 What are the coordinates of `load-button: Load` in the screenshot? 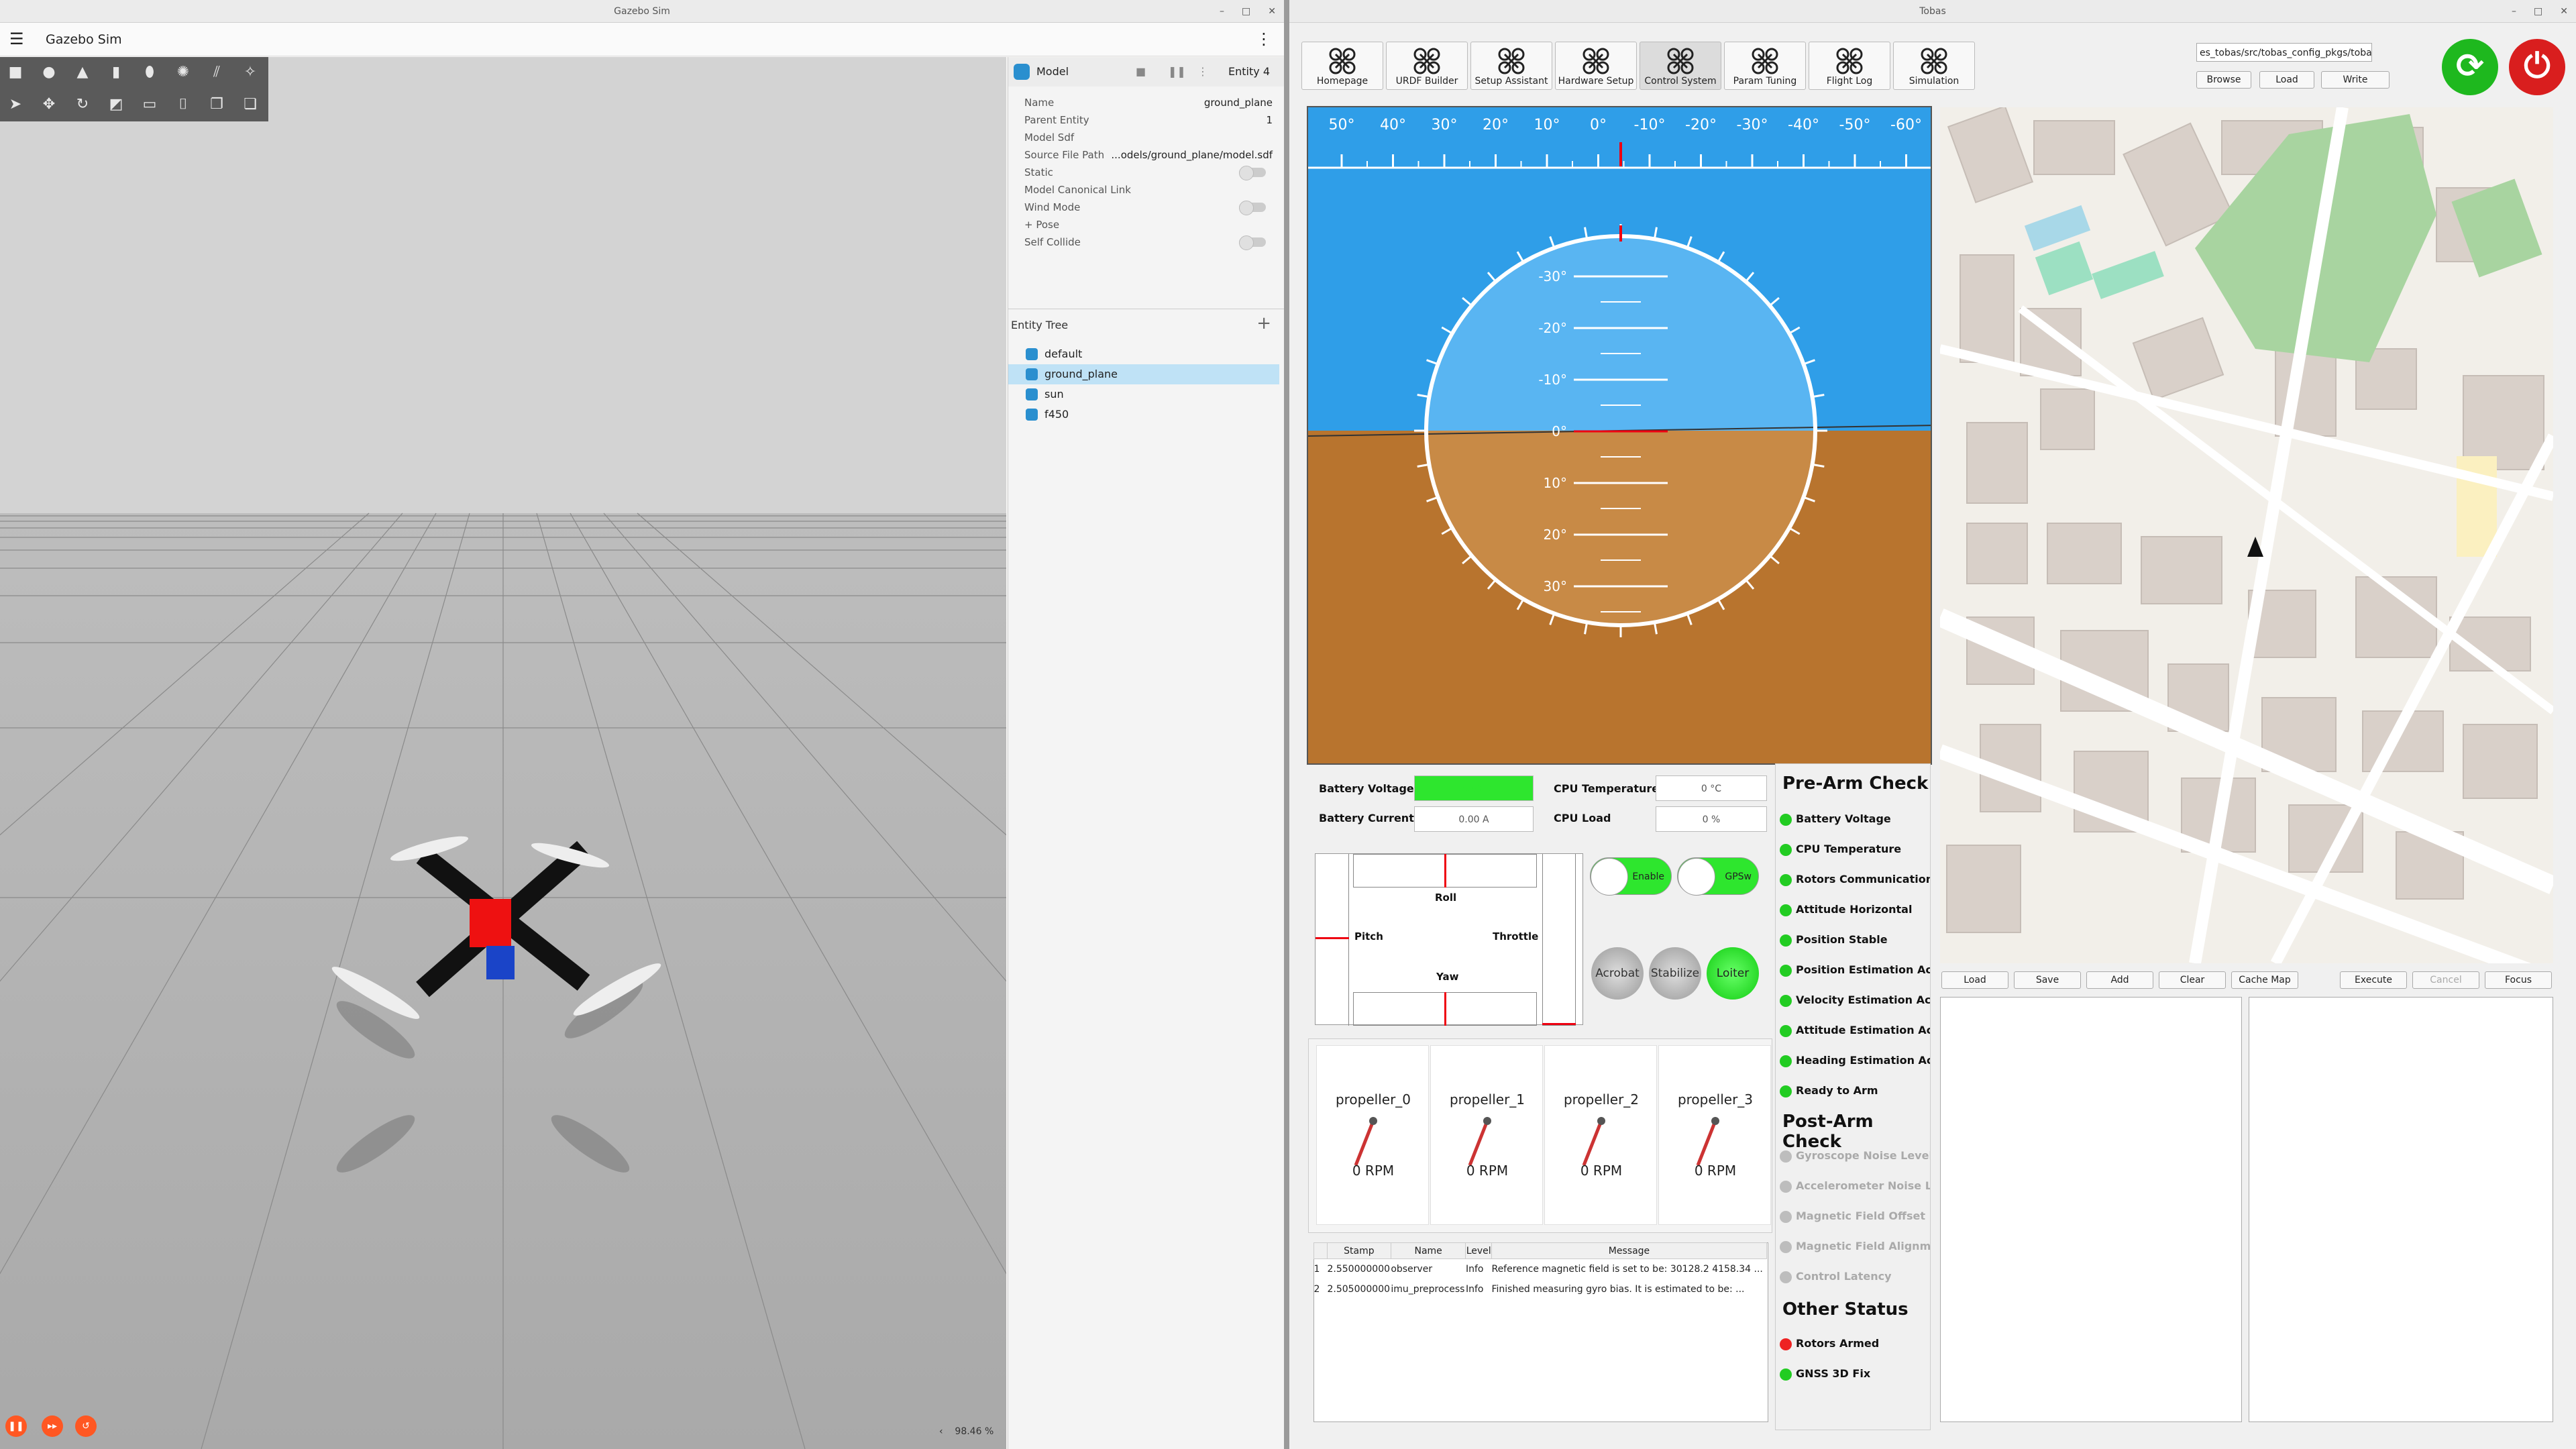 It's located at (2286, 80).